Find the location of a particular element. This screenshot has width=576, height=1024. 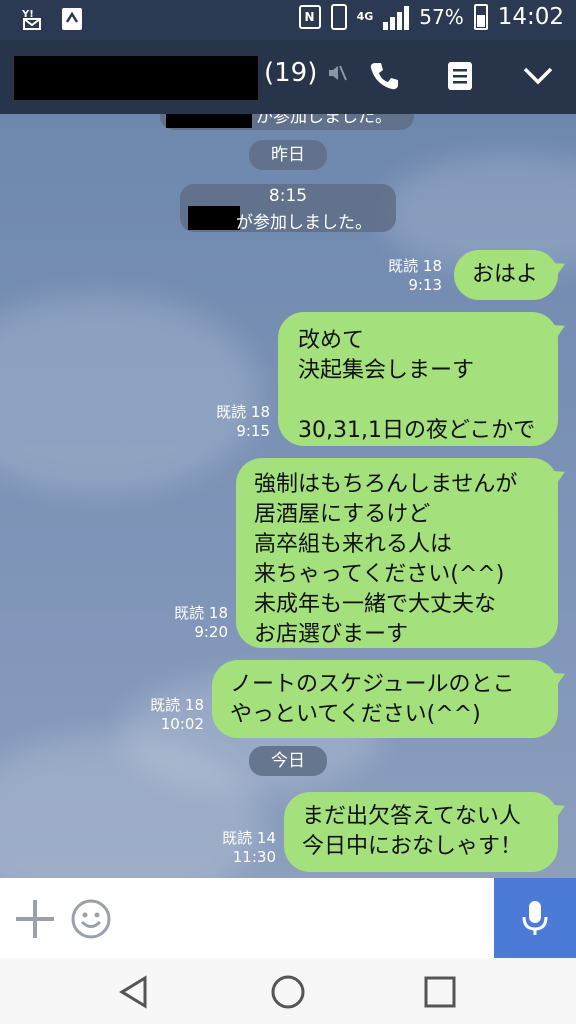

call-icon is located at coordinates (384, 76).